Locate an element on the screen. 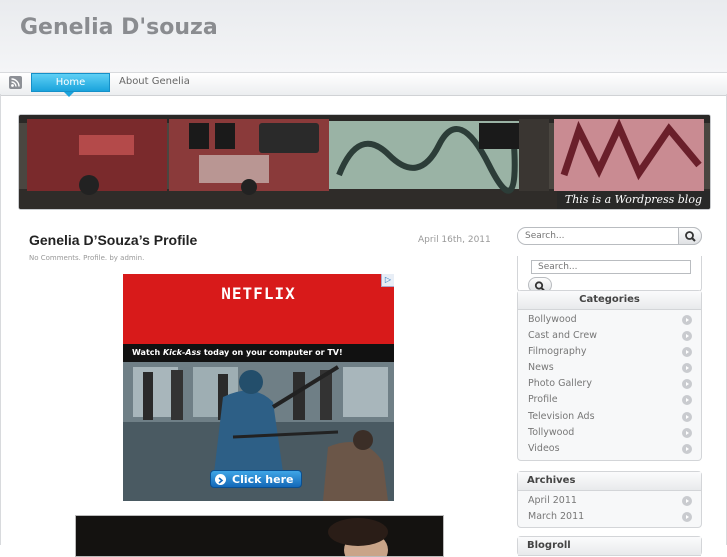 This screenshot has height=557, width=727. search-icon is located at coordinates (690, 236).